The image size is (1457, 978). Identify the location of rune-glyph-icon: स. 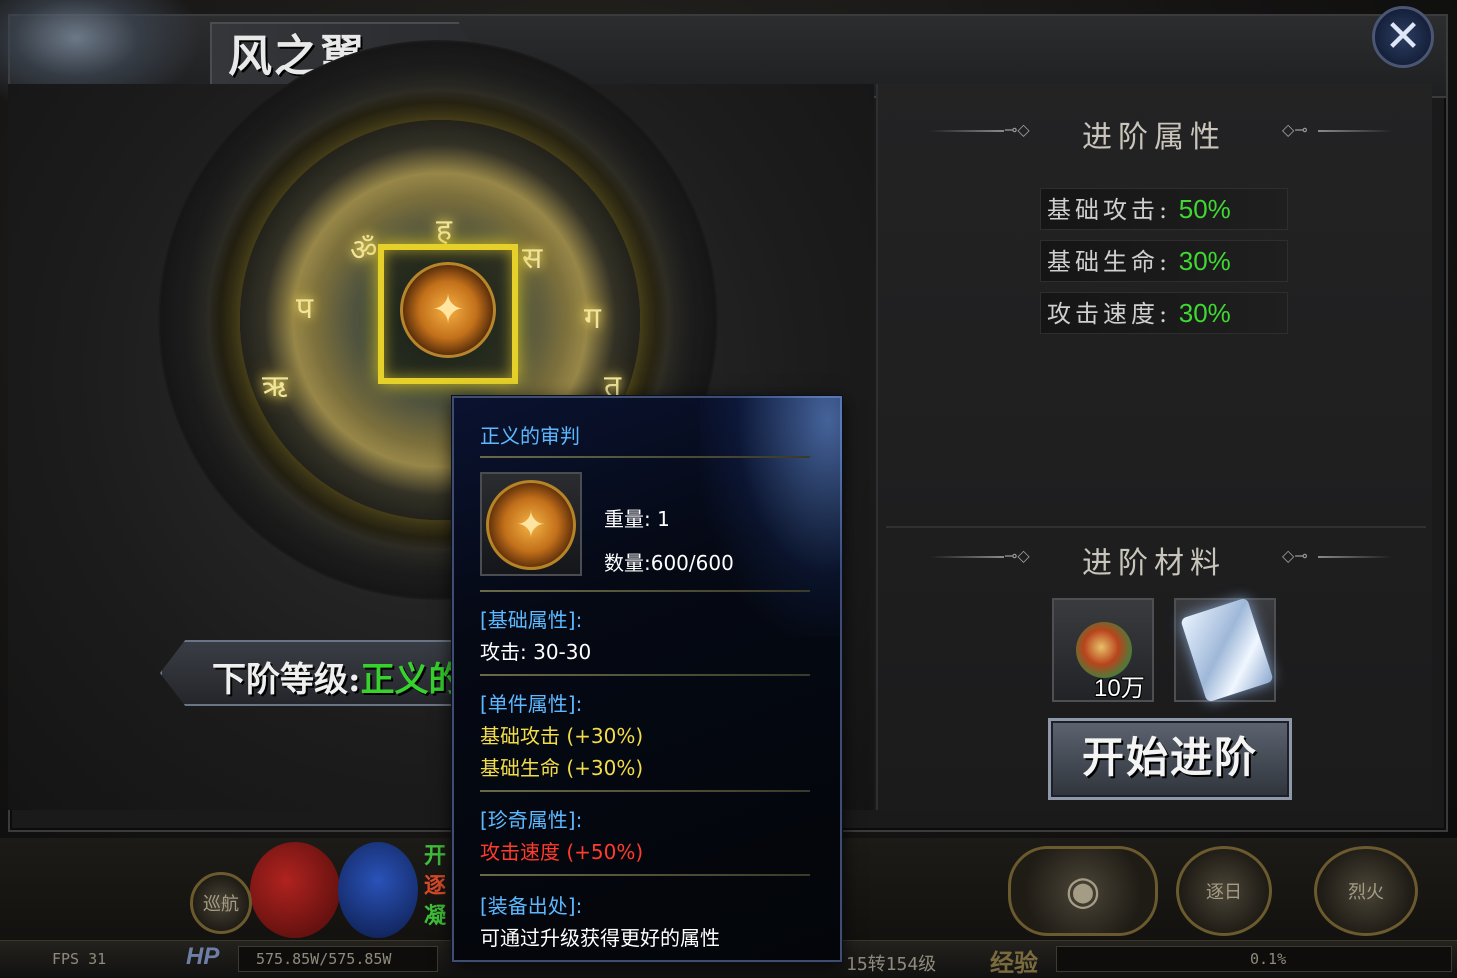
(532, 258).